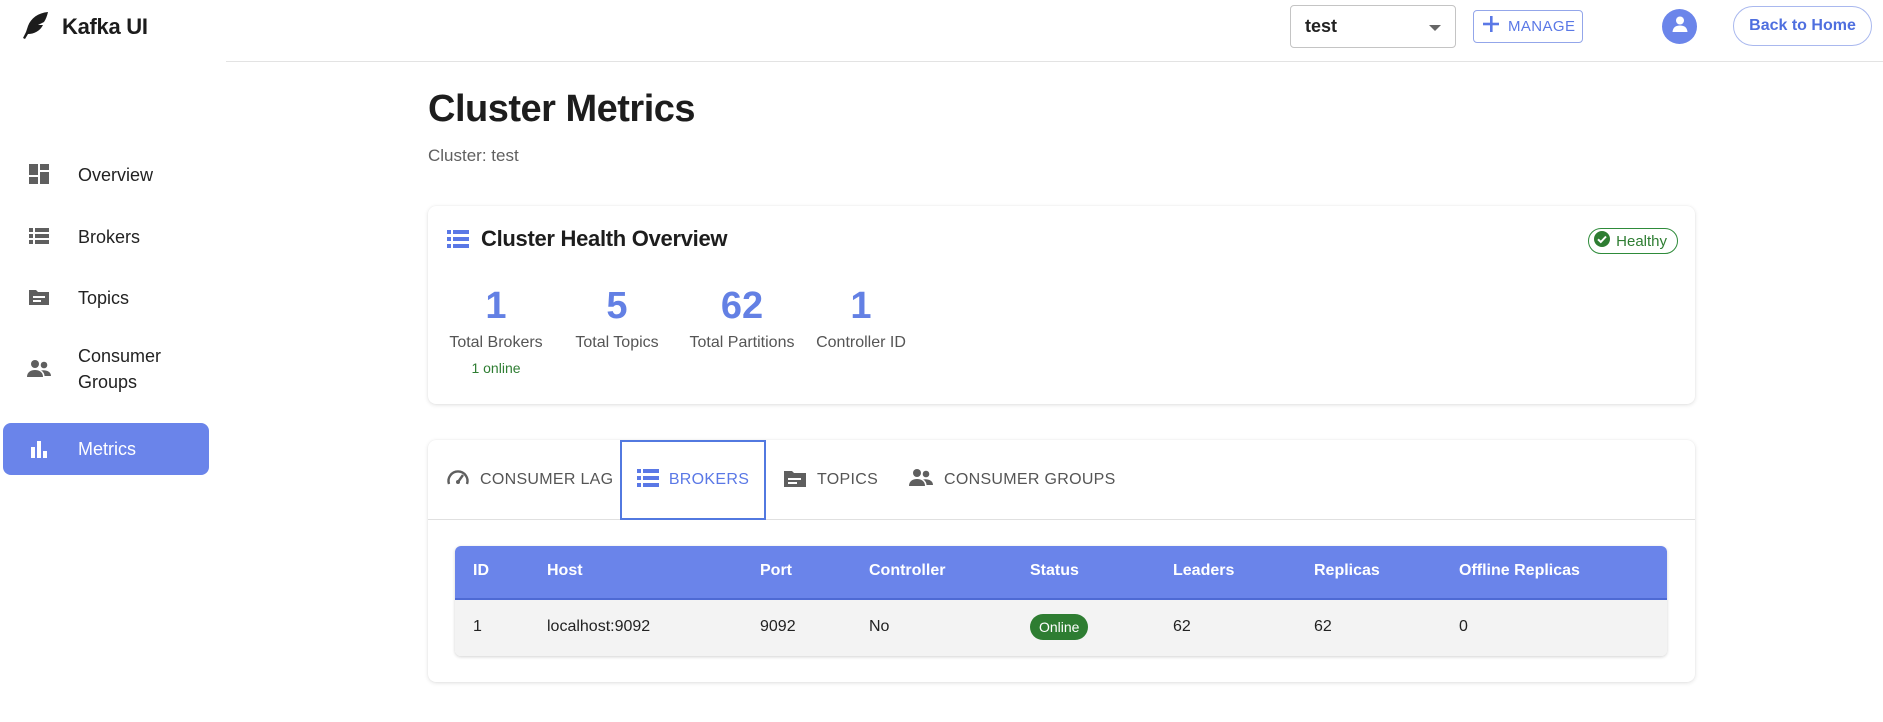 This screenshot has height=722, width=1883. I want to click on tab-consumer-groups: CONSUMER GROUPS, so click(1012, 480).